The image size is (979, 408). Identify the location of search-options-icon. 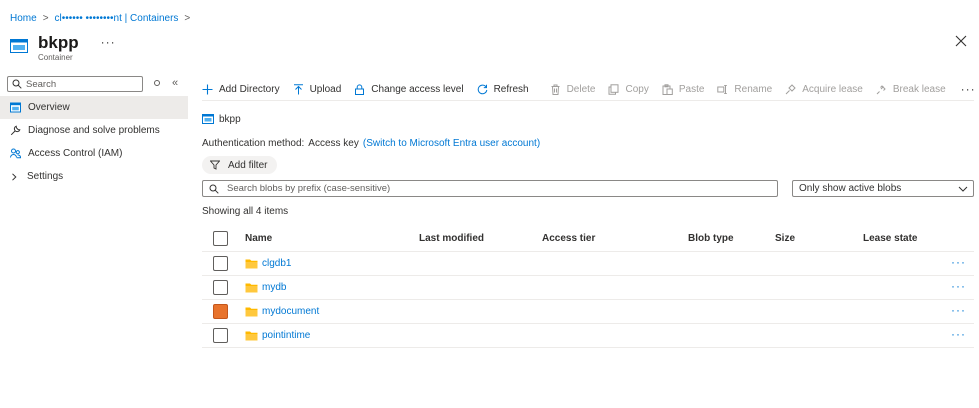
(157, 83).